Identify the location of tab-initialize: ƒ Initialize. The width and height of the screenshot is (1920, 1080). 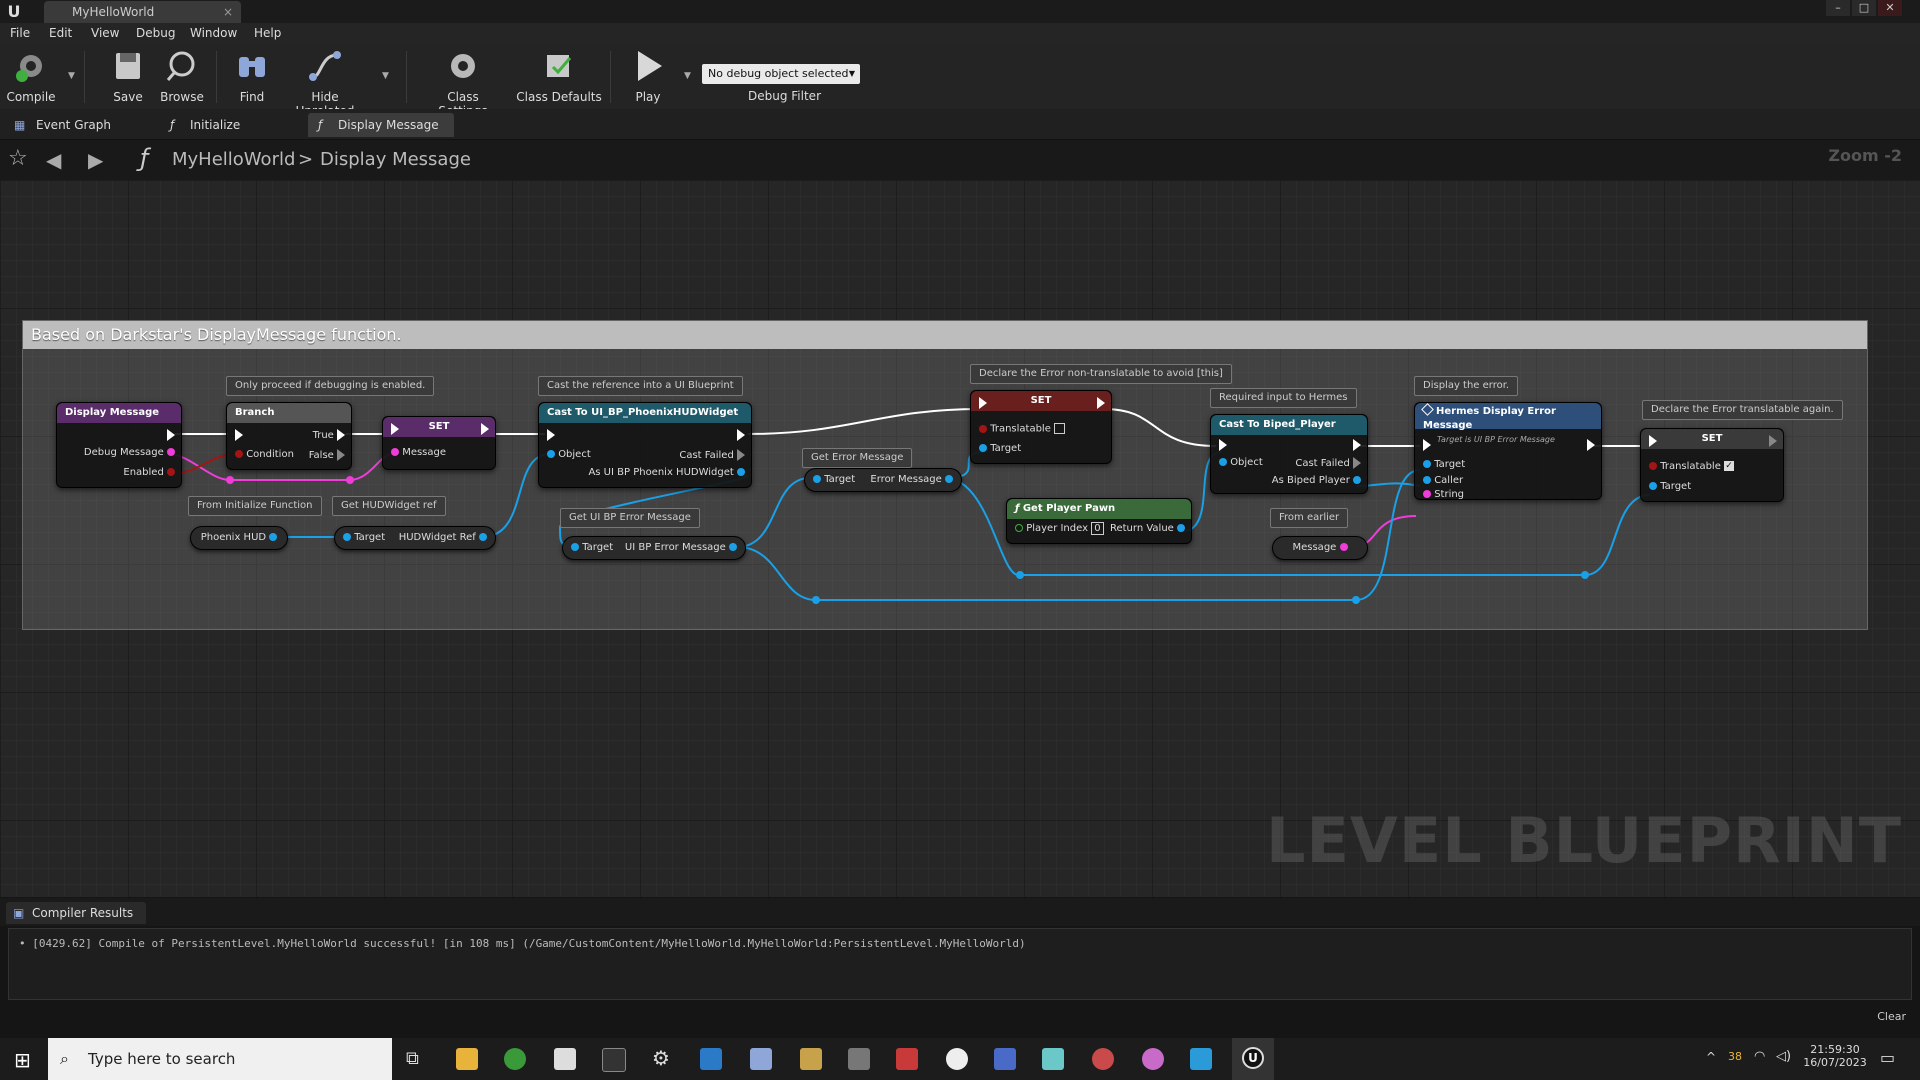
(230, 125).